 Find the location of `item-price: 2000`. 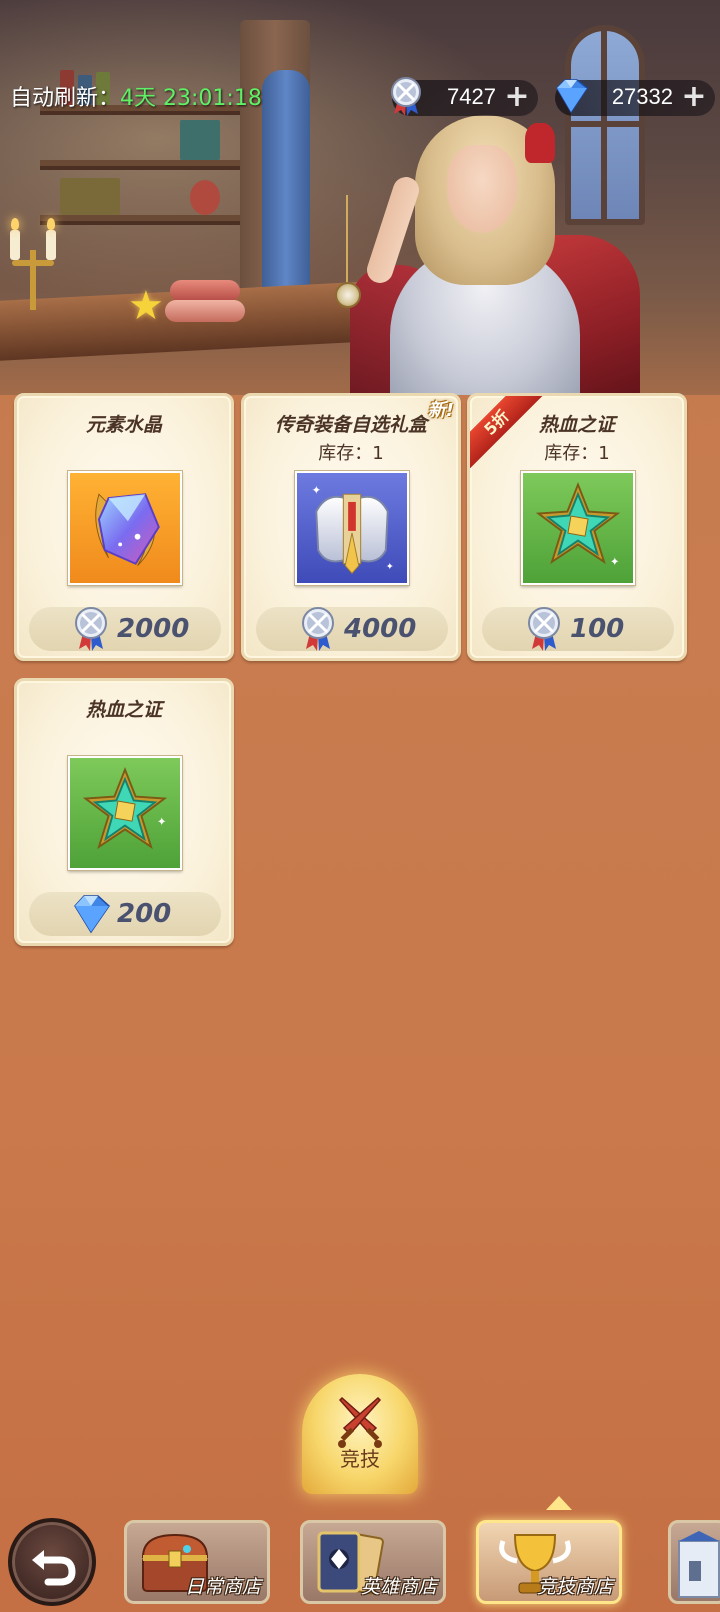

item-price: 2000 is located at coordinates (153, 629).